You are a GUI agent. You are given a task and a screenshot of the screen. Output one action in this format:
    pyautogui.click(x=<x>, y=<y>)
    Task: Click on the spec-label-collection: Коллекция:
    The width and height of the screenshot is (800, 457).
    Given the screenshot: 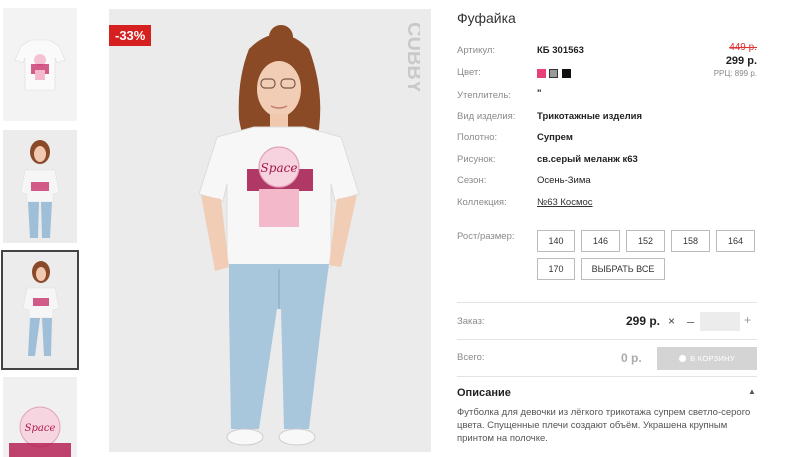 What is the action you would take?
    pyautogui.click(x=482, y=202)
    